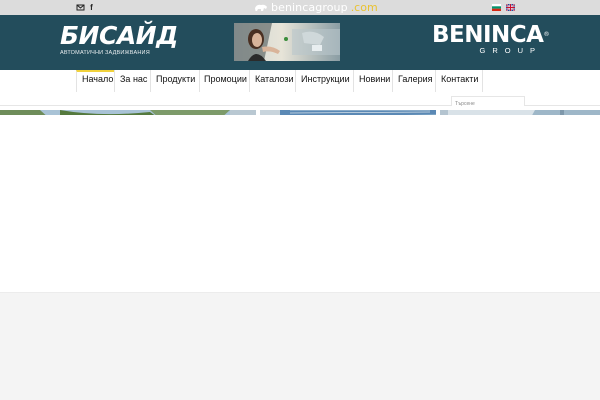 The image size is (600, 400). Describe the element at coordinates (91, 7) in the screenshot. I see `facebook-icon: f` at that location.